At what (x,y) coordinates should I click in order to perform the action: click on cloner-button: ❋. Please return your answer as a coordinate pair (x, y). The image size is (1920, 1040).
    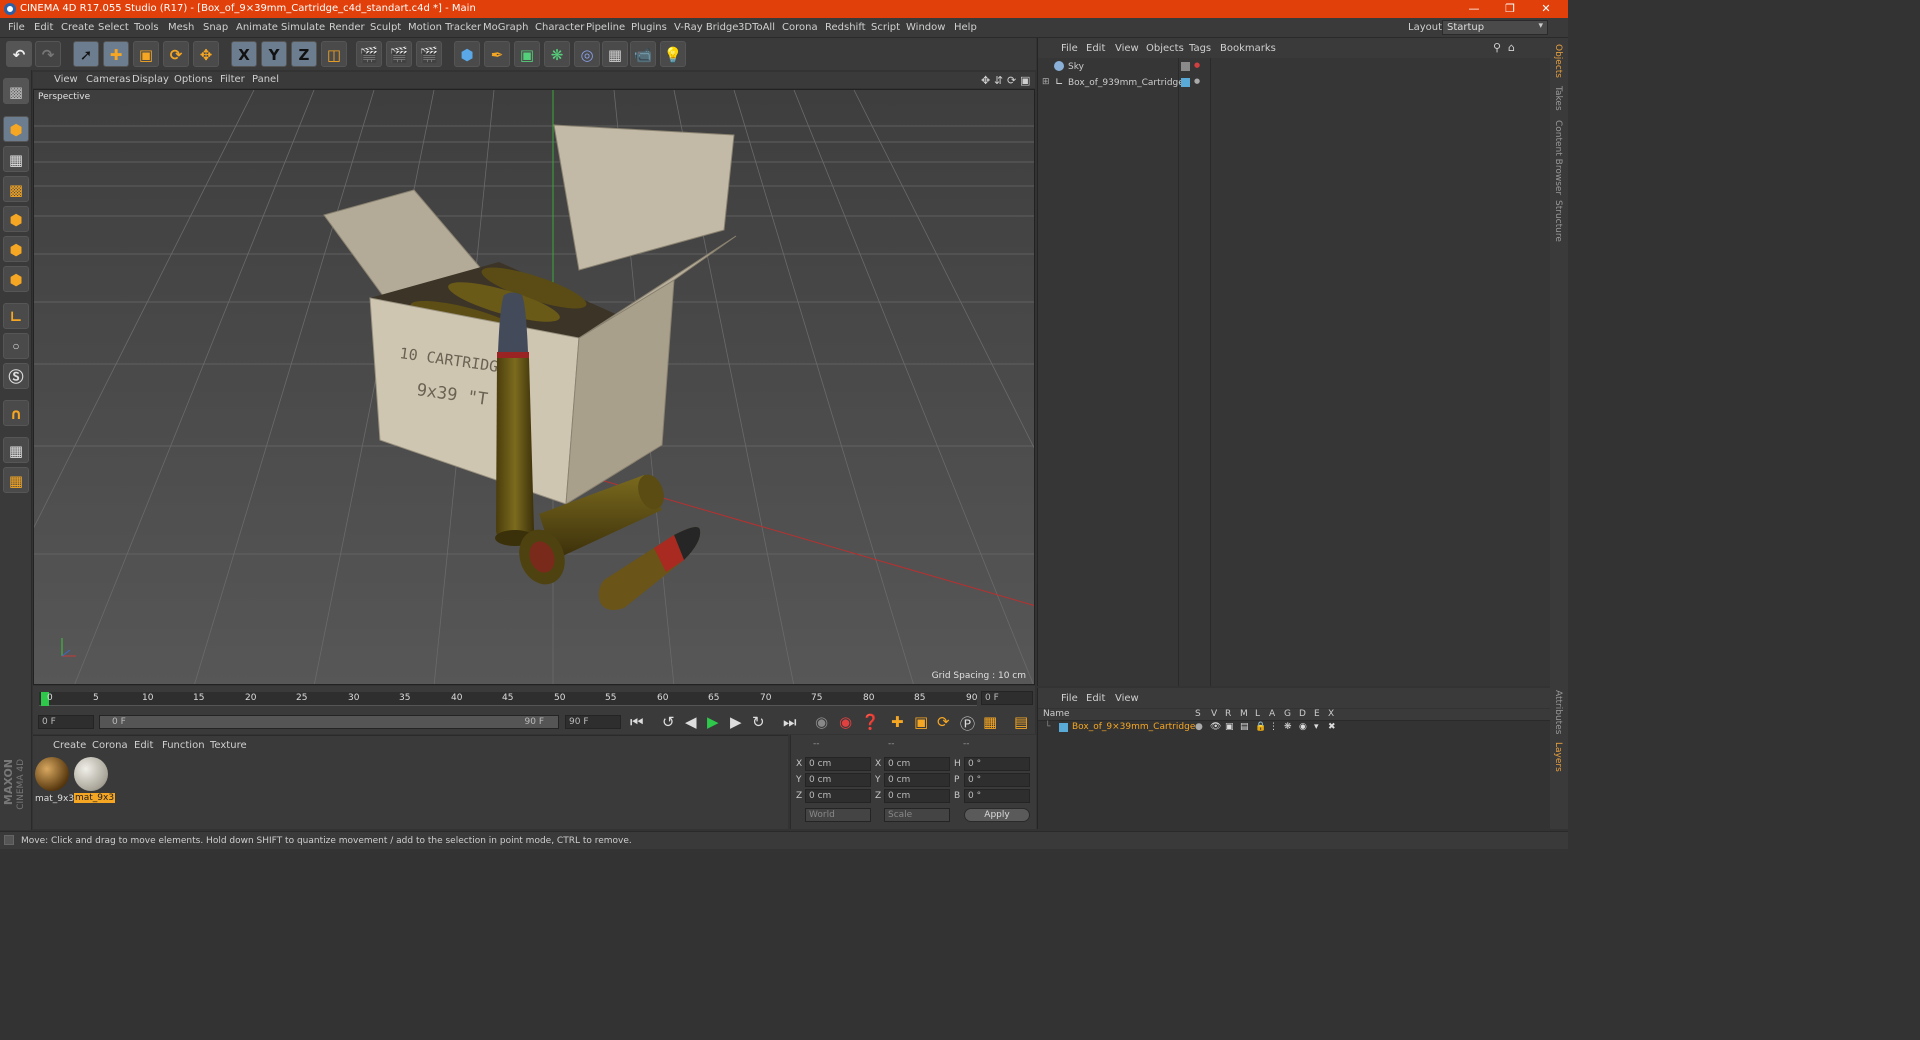
    Looking at the image, I should click on (557, 54).